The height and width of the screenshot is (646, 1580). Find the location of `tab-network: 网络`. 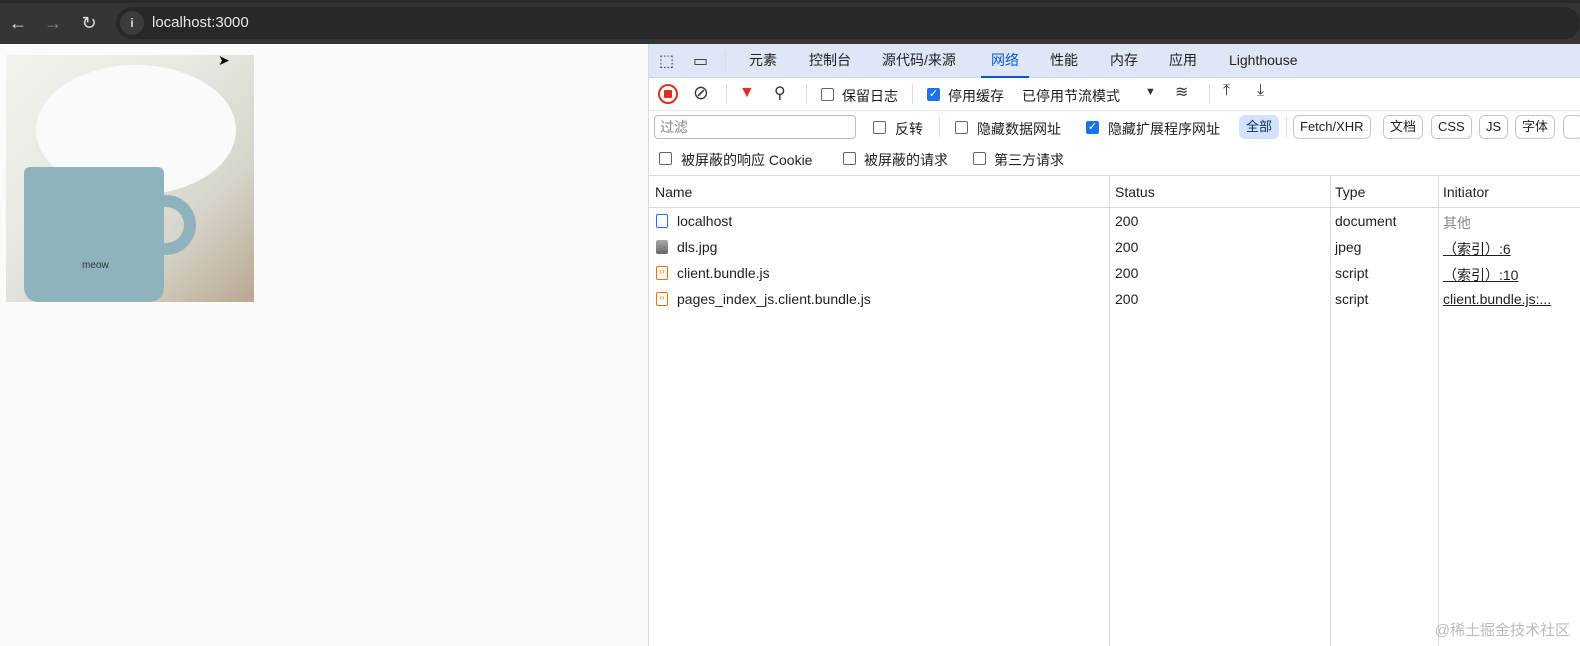

tab-network: 网络 is located at coordinates (1005, 61).